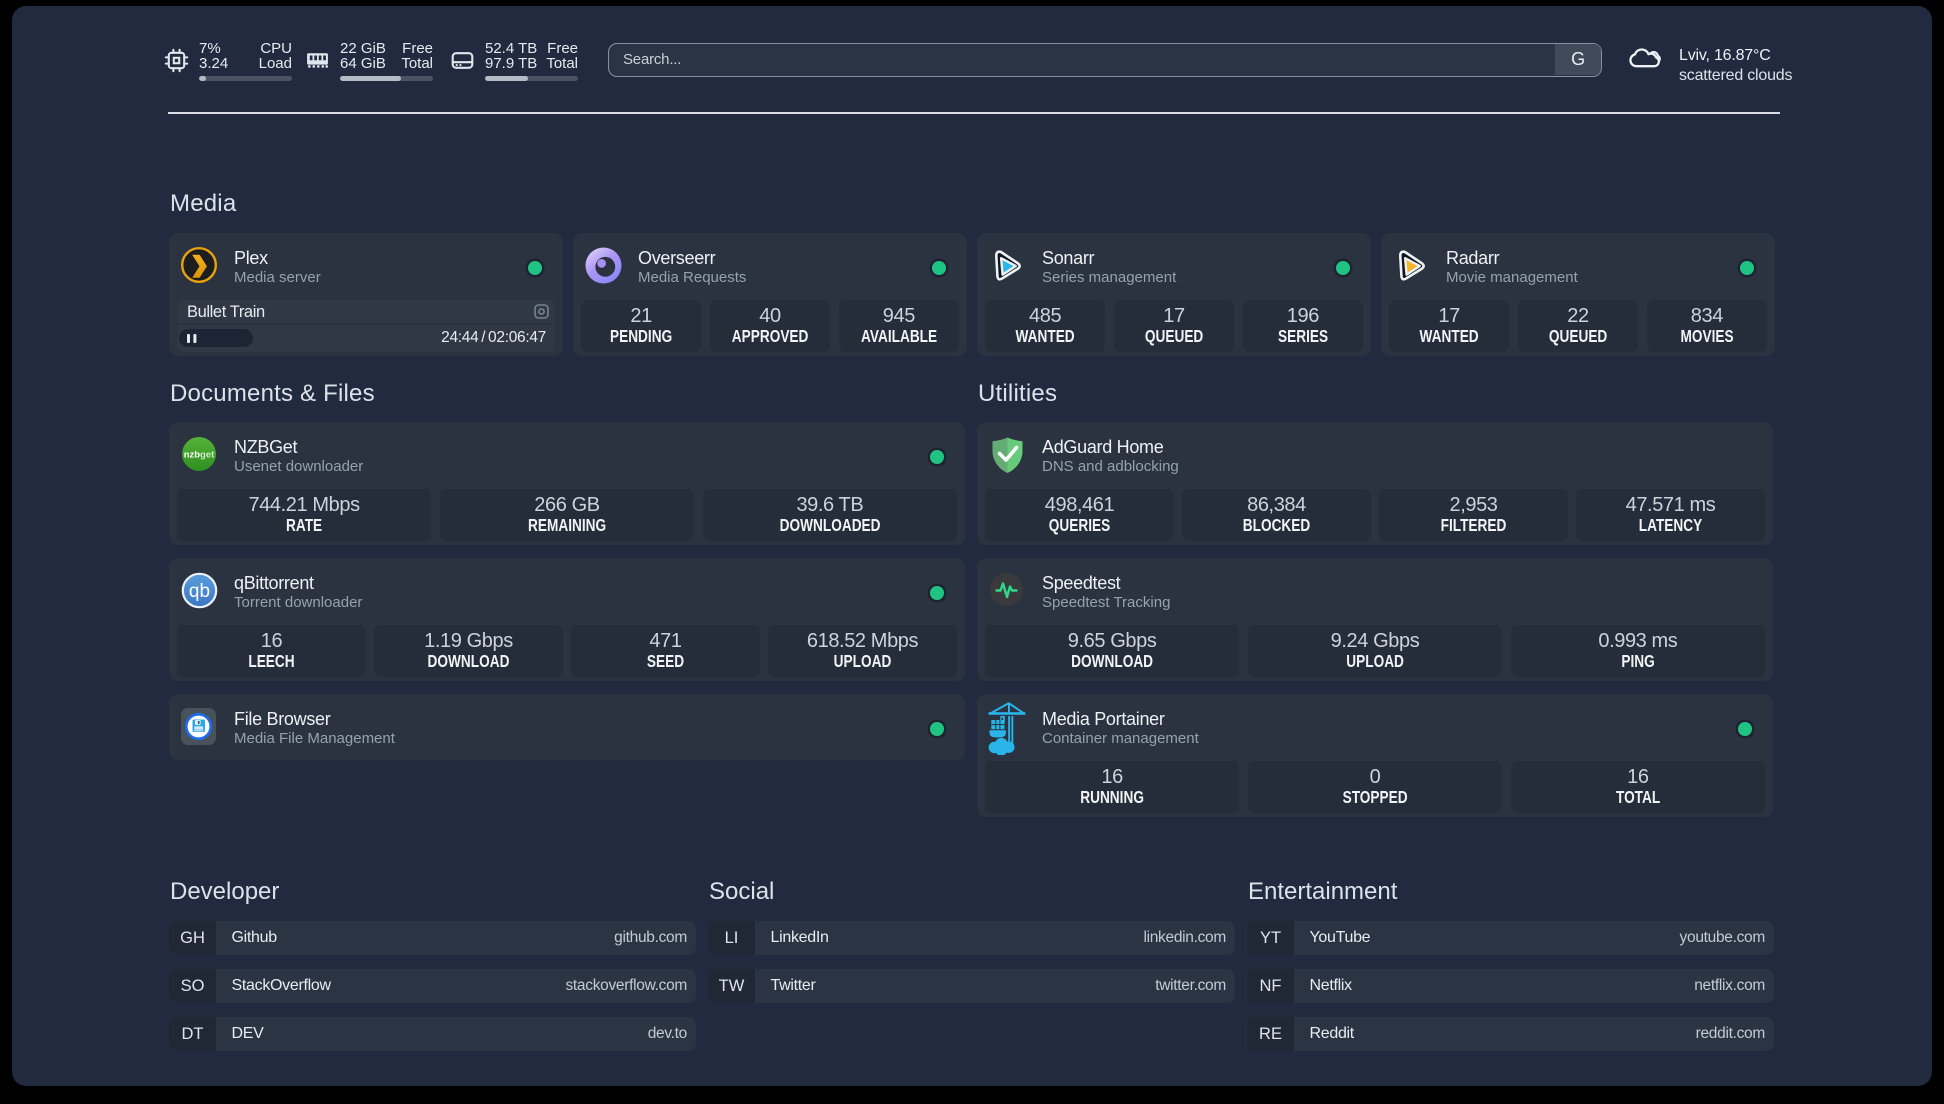 This screenshot has width=1944, height=1104. I want to click on svg-text: qb, so click(199, 591).